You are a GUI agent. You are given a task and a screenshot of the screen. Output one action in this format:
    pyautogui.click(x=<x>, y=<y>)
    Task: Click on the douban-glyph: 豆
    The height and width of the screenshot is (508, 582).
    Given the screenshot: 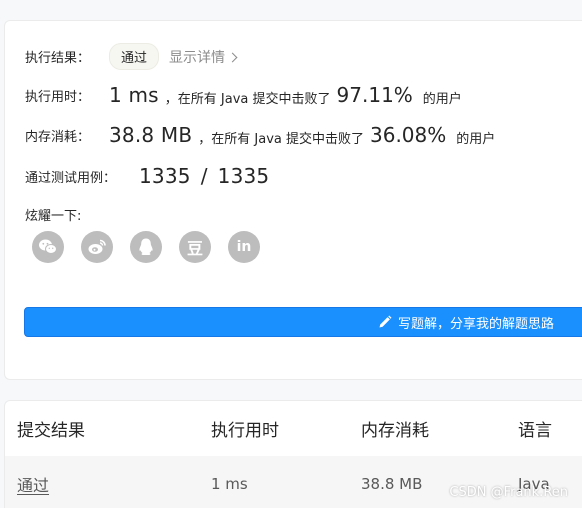 What is the action you would take?
    pyautogui.click(x=194, y=248)
    